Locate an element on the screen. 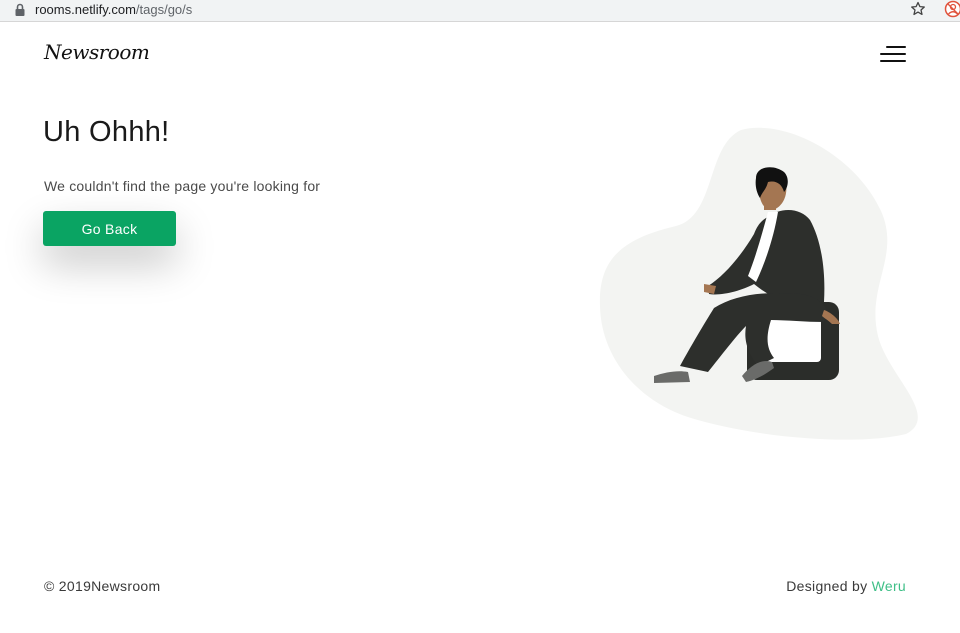 The height and width of the screenshot is (633, 960). profile-icon is located at coordinates (952, 9).